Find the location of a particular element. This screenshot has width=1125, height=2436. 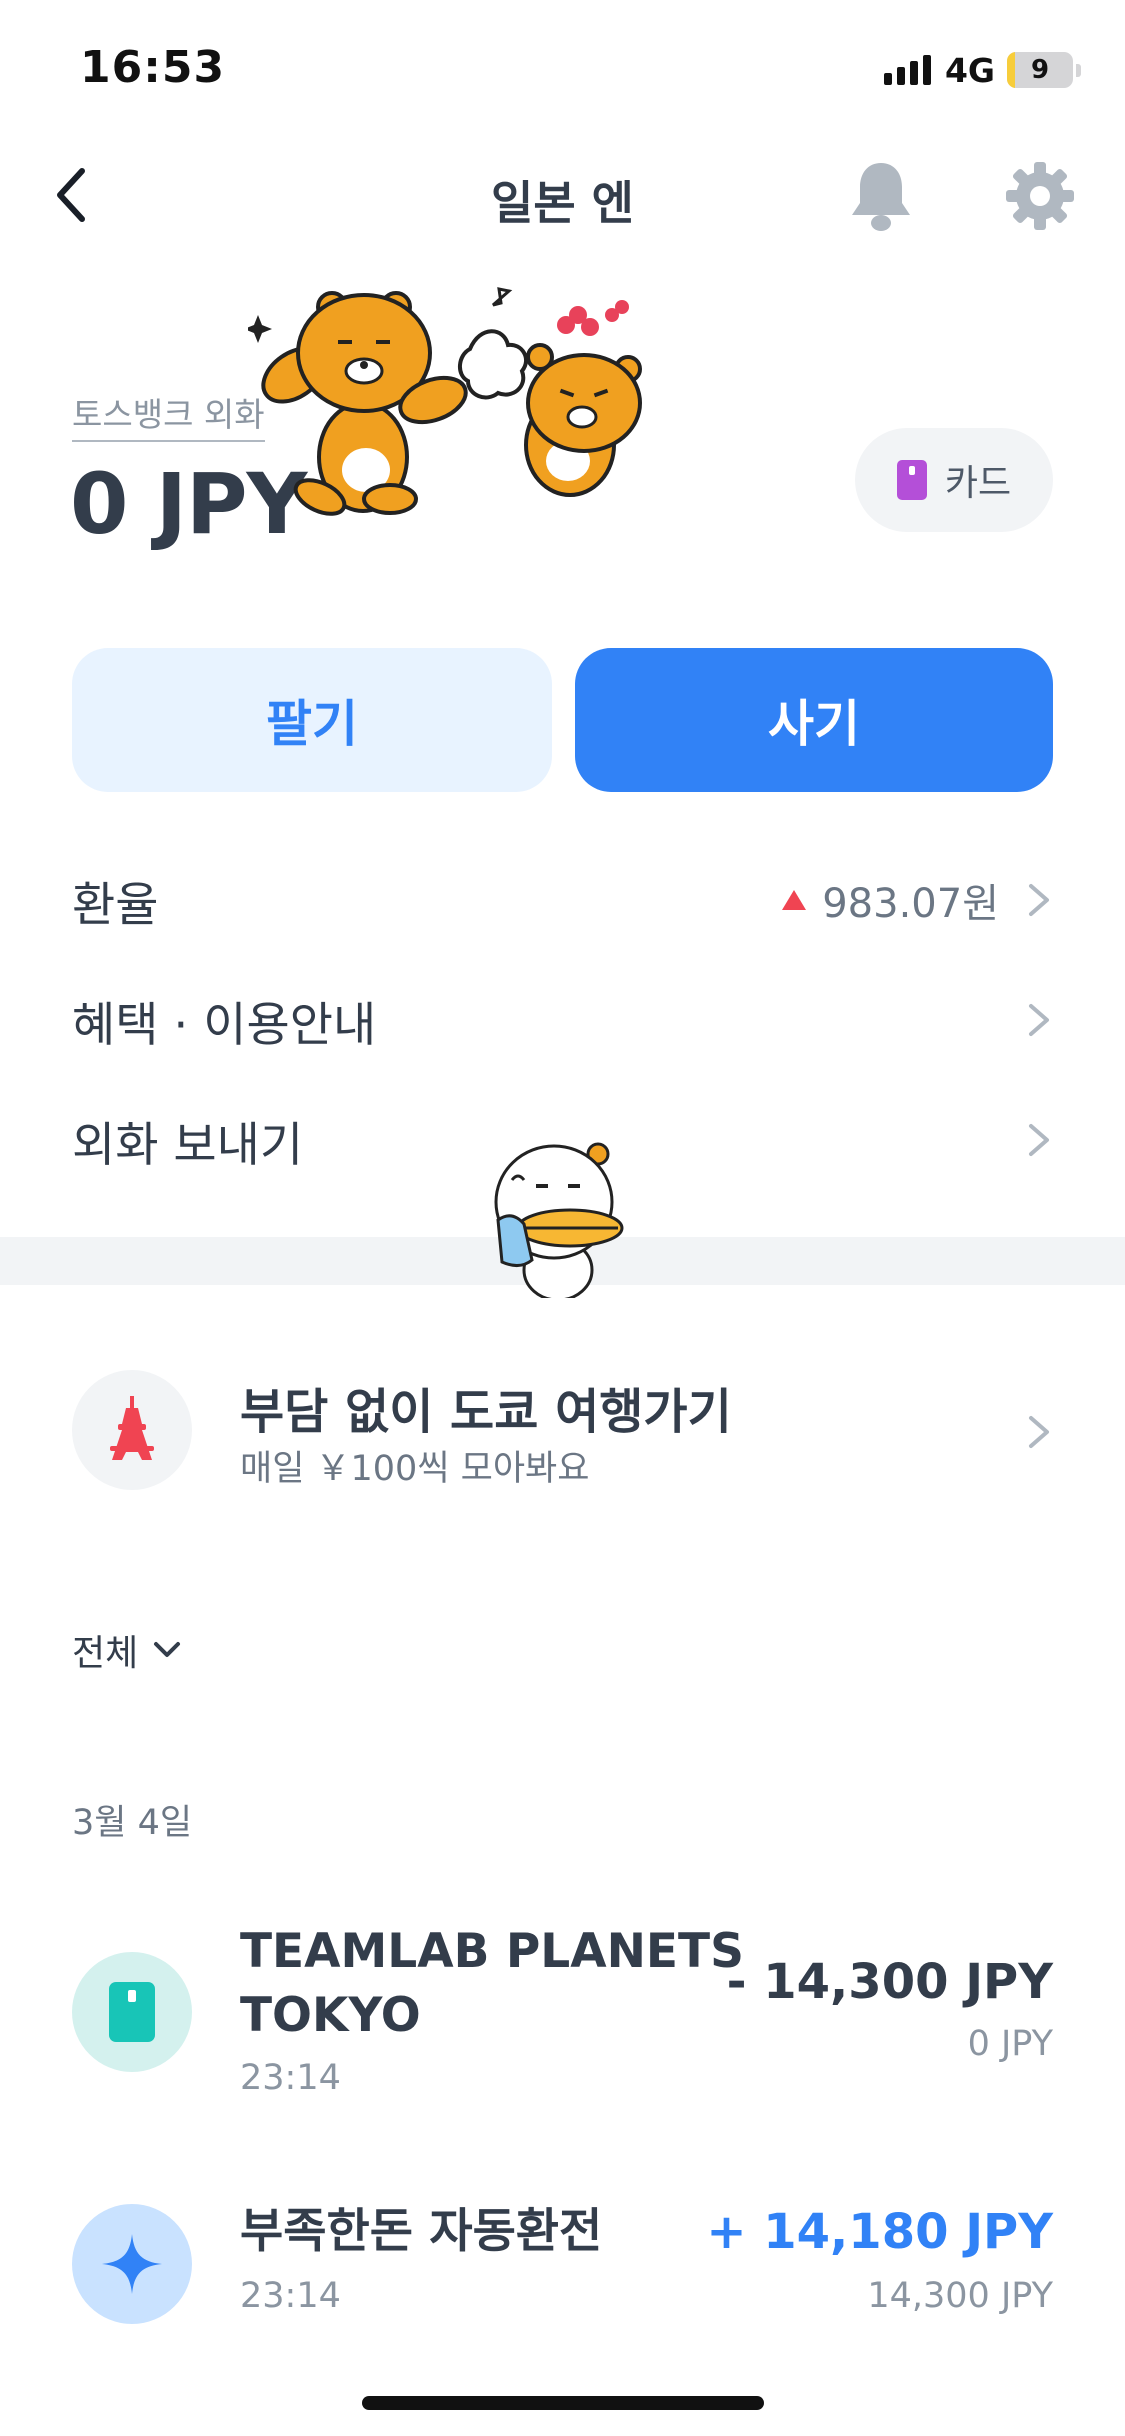

gear-icon is located at coordinates (1040, 196).